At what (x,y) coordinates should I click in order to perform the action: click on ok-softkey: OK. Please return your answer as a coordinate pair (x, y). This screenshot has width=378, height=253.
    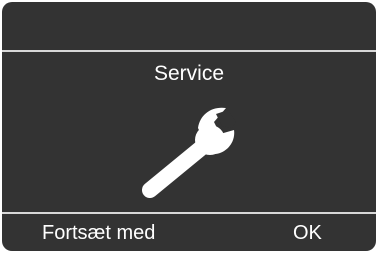
    Looking at the image, I should click on (307, 233).